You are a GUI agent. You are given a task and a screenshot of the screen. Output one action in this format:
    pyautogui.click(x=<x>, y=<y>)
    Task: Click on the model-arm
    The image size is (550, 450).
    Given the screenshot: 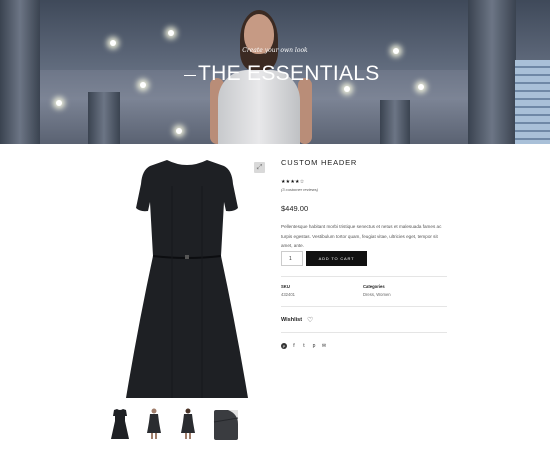 What is the action you would take?
    pyautogui.click(x=305, y=111)
    